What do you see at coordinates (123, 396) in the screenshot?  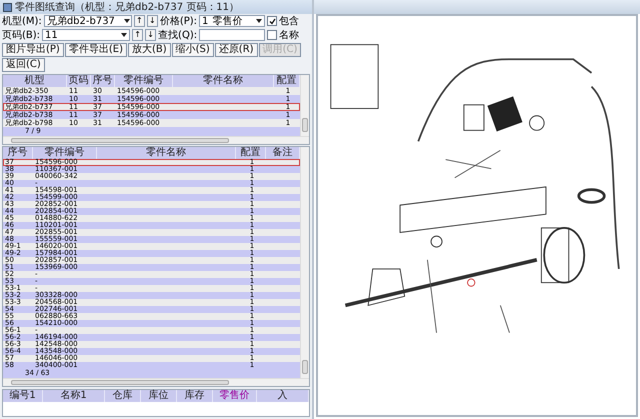 I see `column-header: 仓库` at bounding box center [123, 396].